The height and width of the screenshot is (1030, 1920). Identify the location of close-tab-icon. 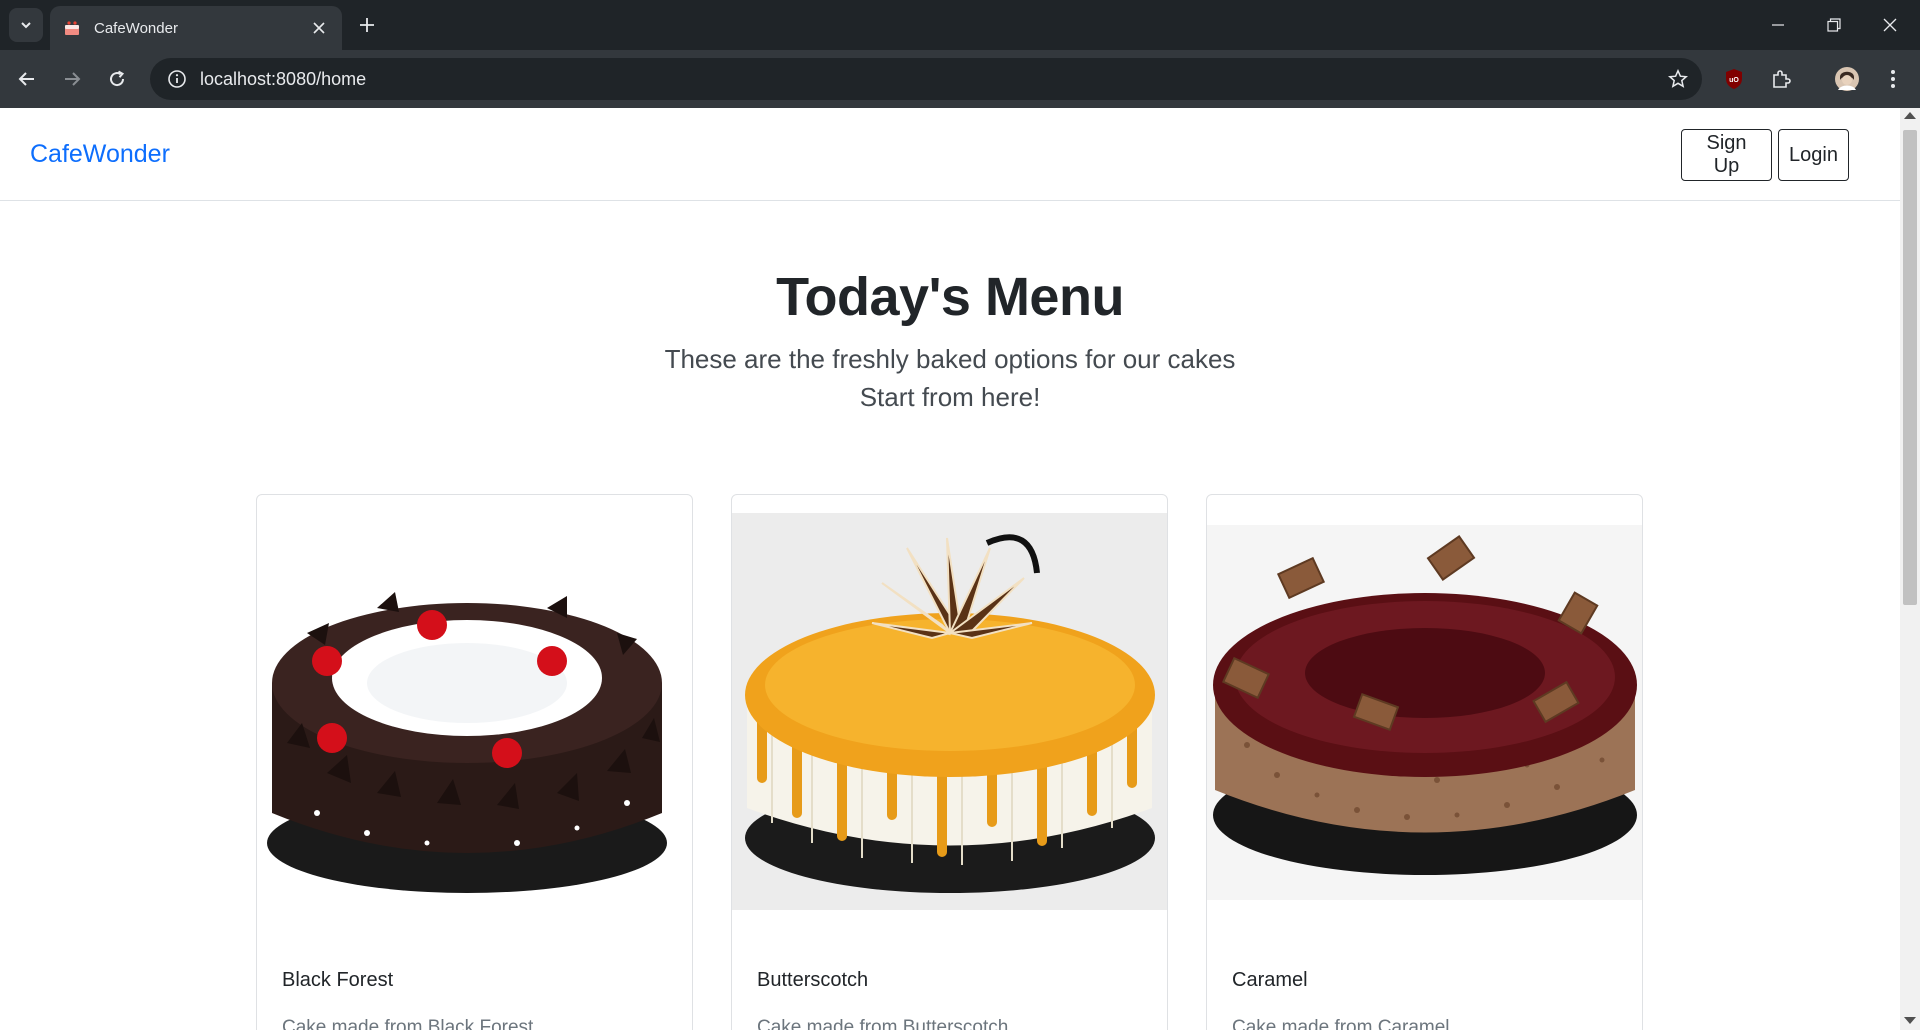
(319, 28).